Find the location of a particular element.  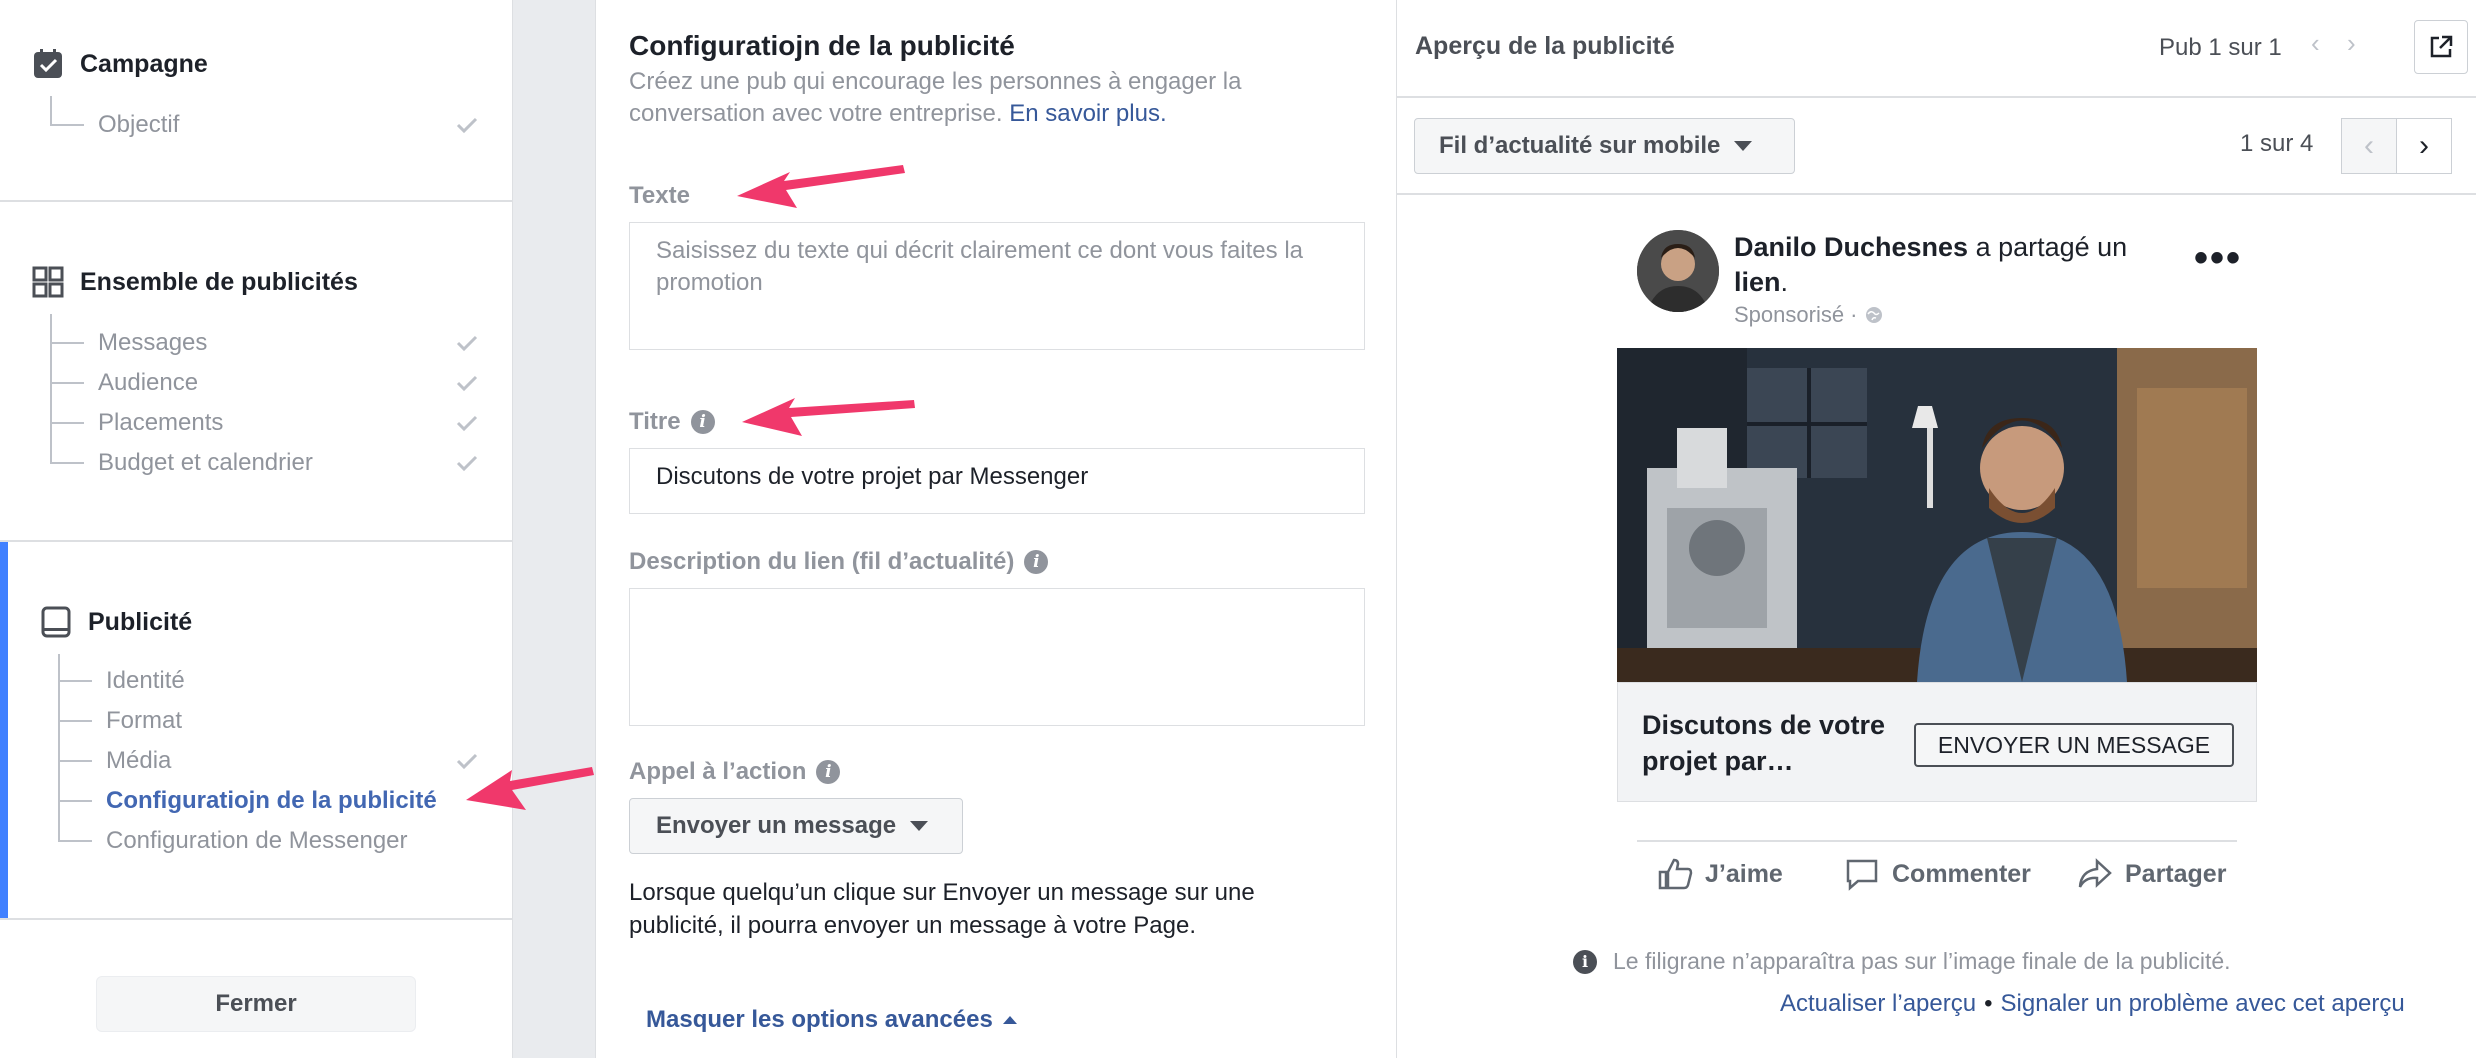

chevron-right-icon: › is located at coordinates (2351, 43).